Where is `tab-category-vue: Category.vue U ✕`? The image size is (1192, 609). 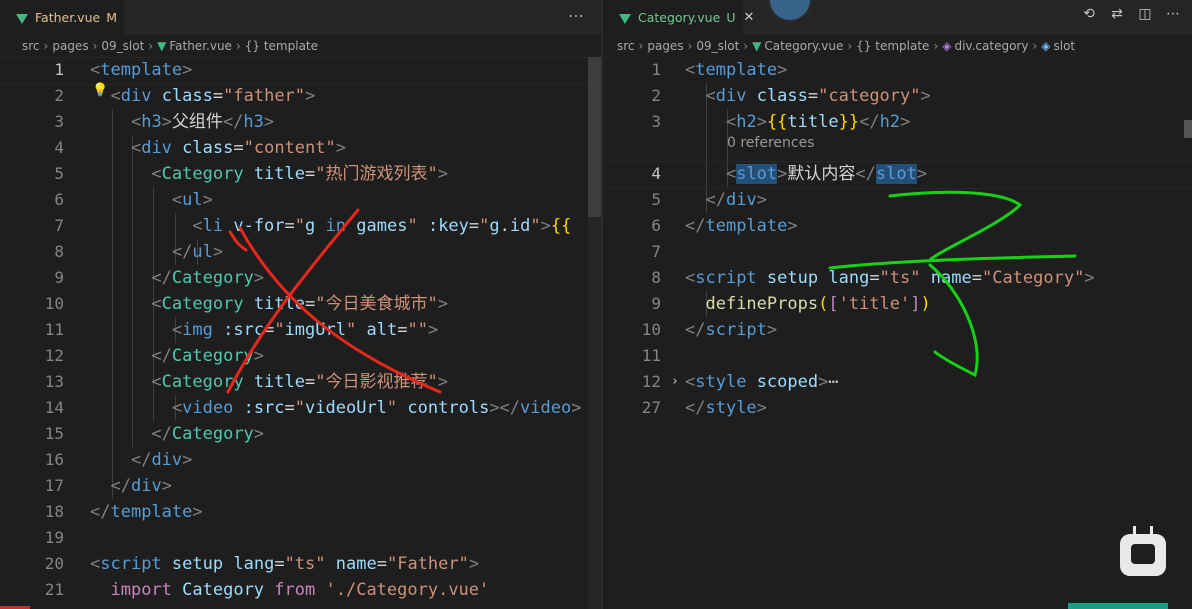 tab-category-vue: Category.vue U ✕ is located at coordinates (678, 17).